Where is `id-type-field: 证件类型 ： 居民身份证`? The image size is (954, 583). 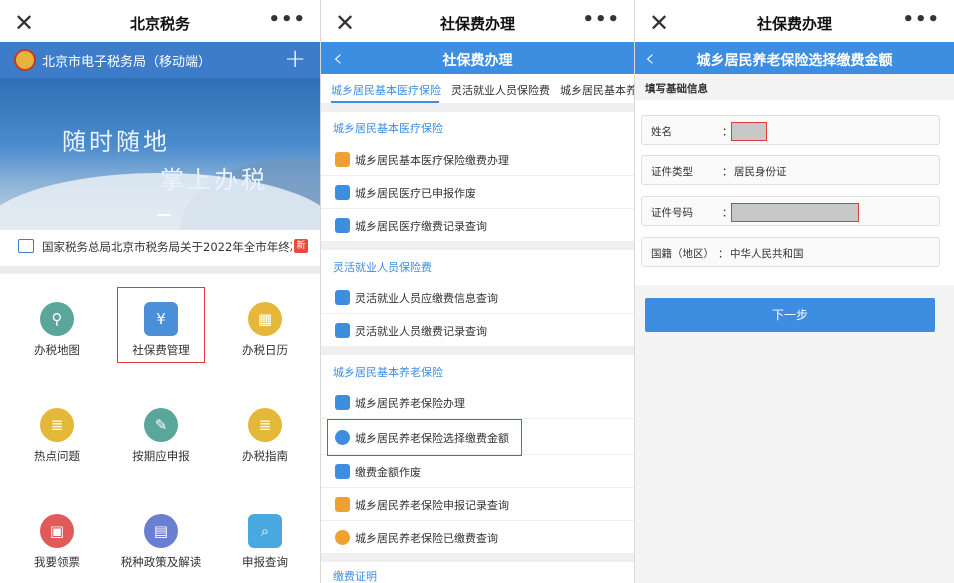
id-type-field: 证件类型 ： 居民身份证 is located at coordinates (790, 170).